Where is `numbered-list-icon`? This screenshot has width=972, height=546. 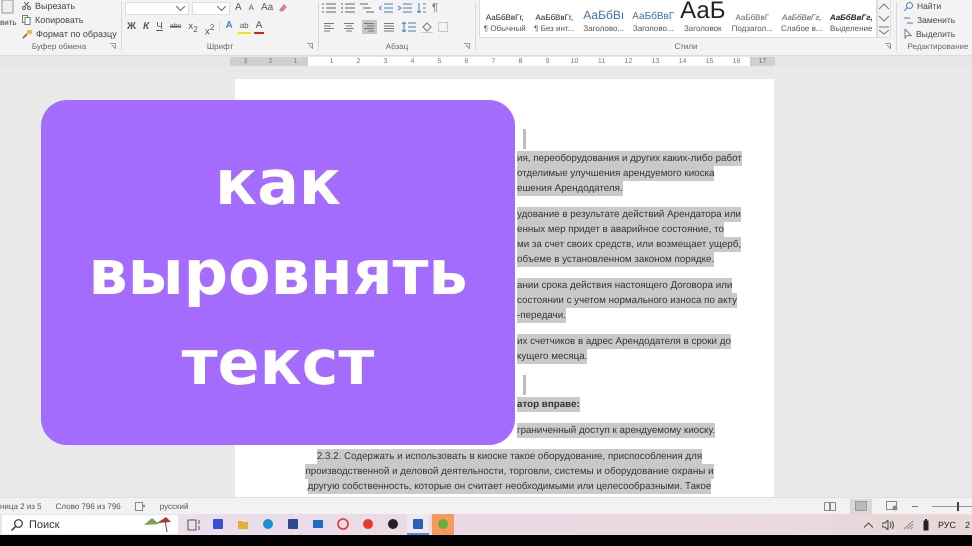
numbered-list-icon is located at coordinates (348, 8).